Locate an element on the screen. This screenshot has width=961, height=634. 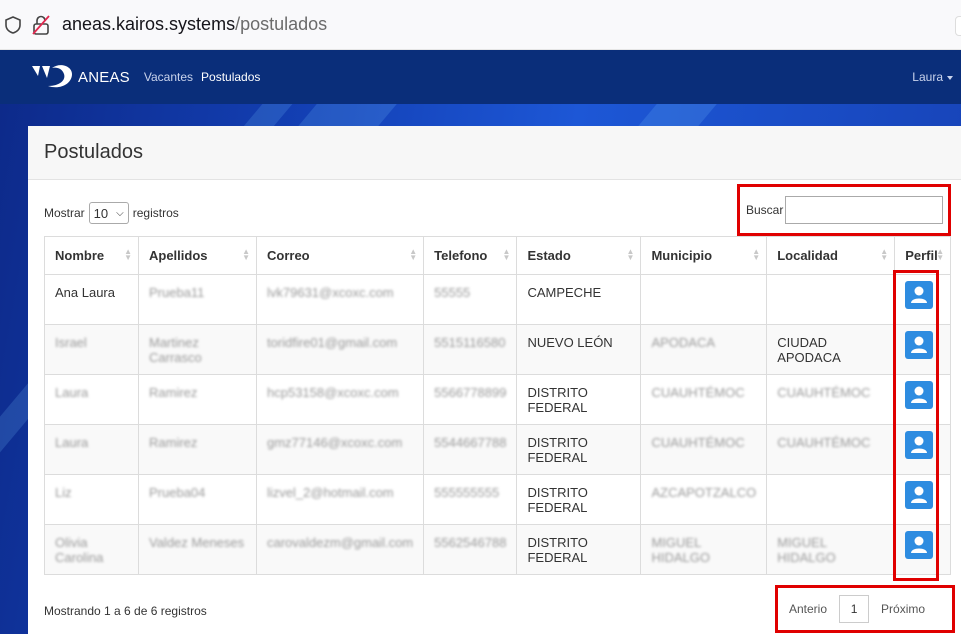
cell-localidad is located at coordinates (831, 499).